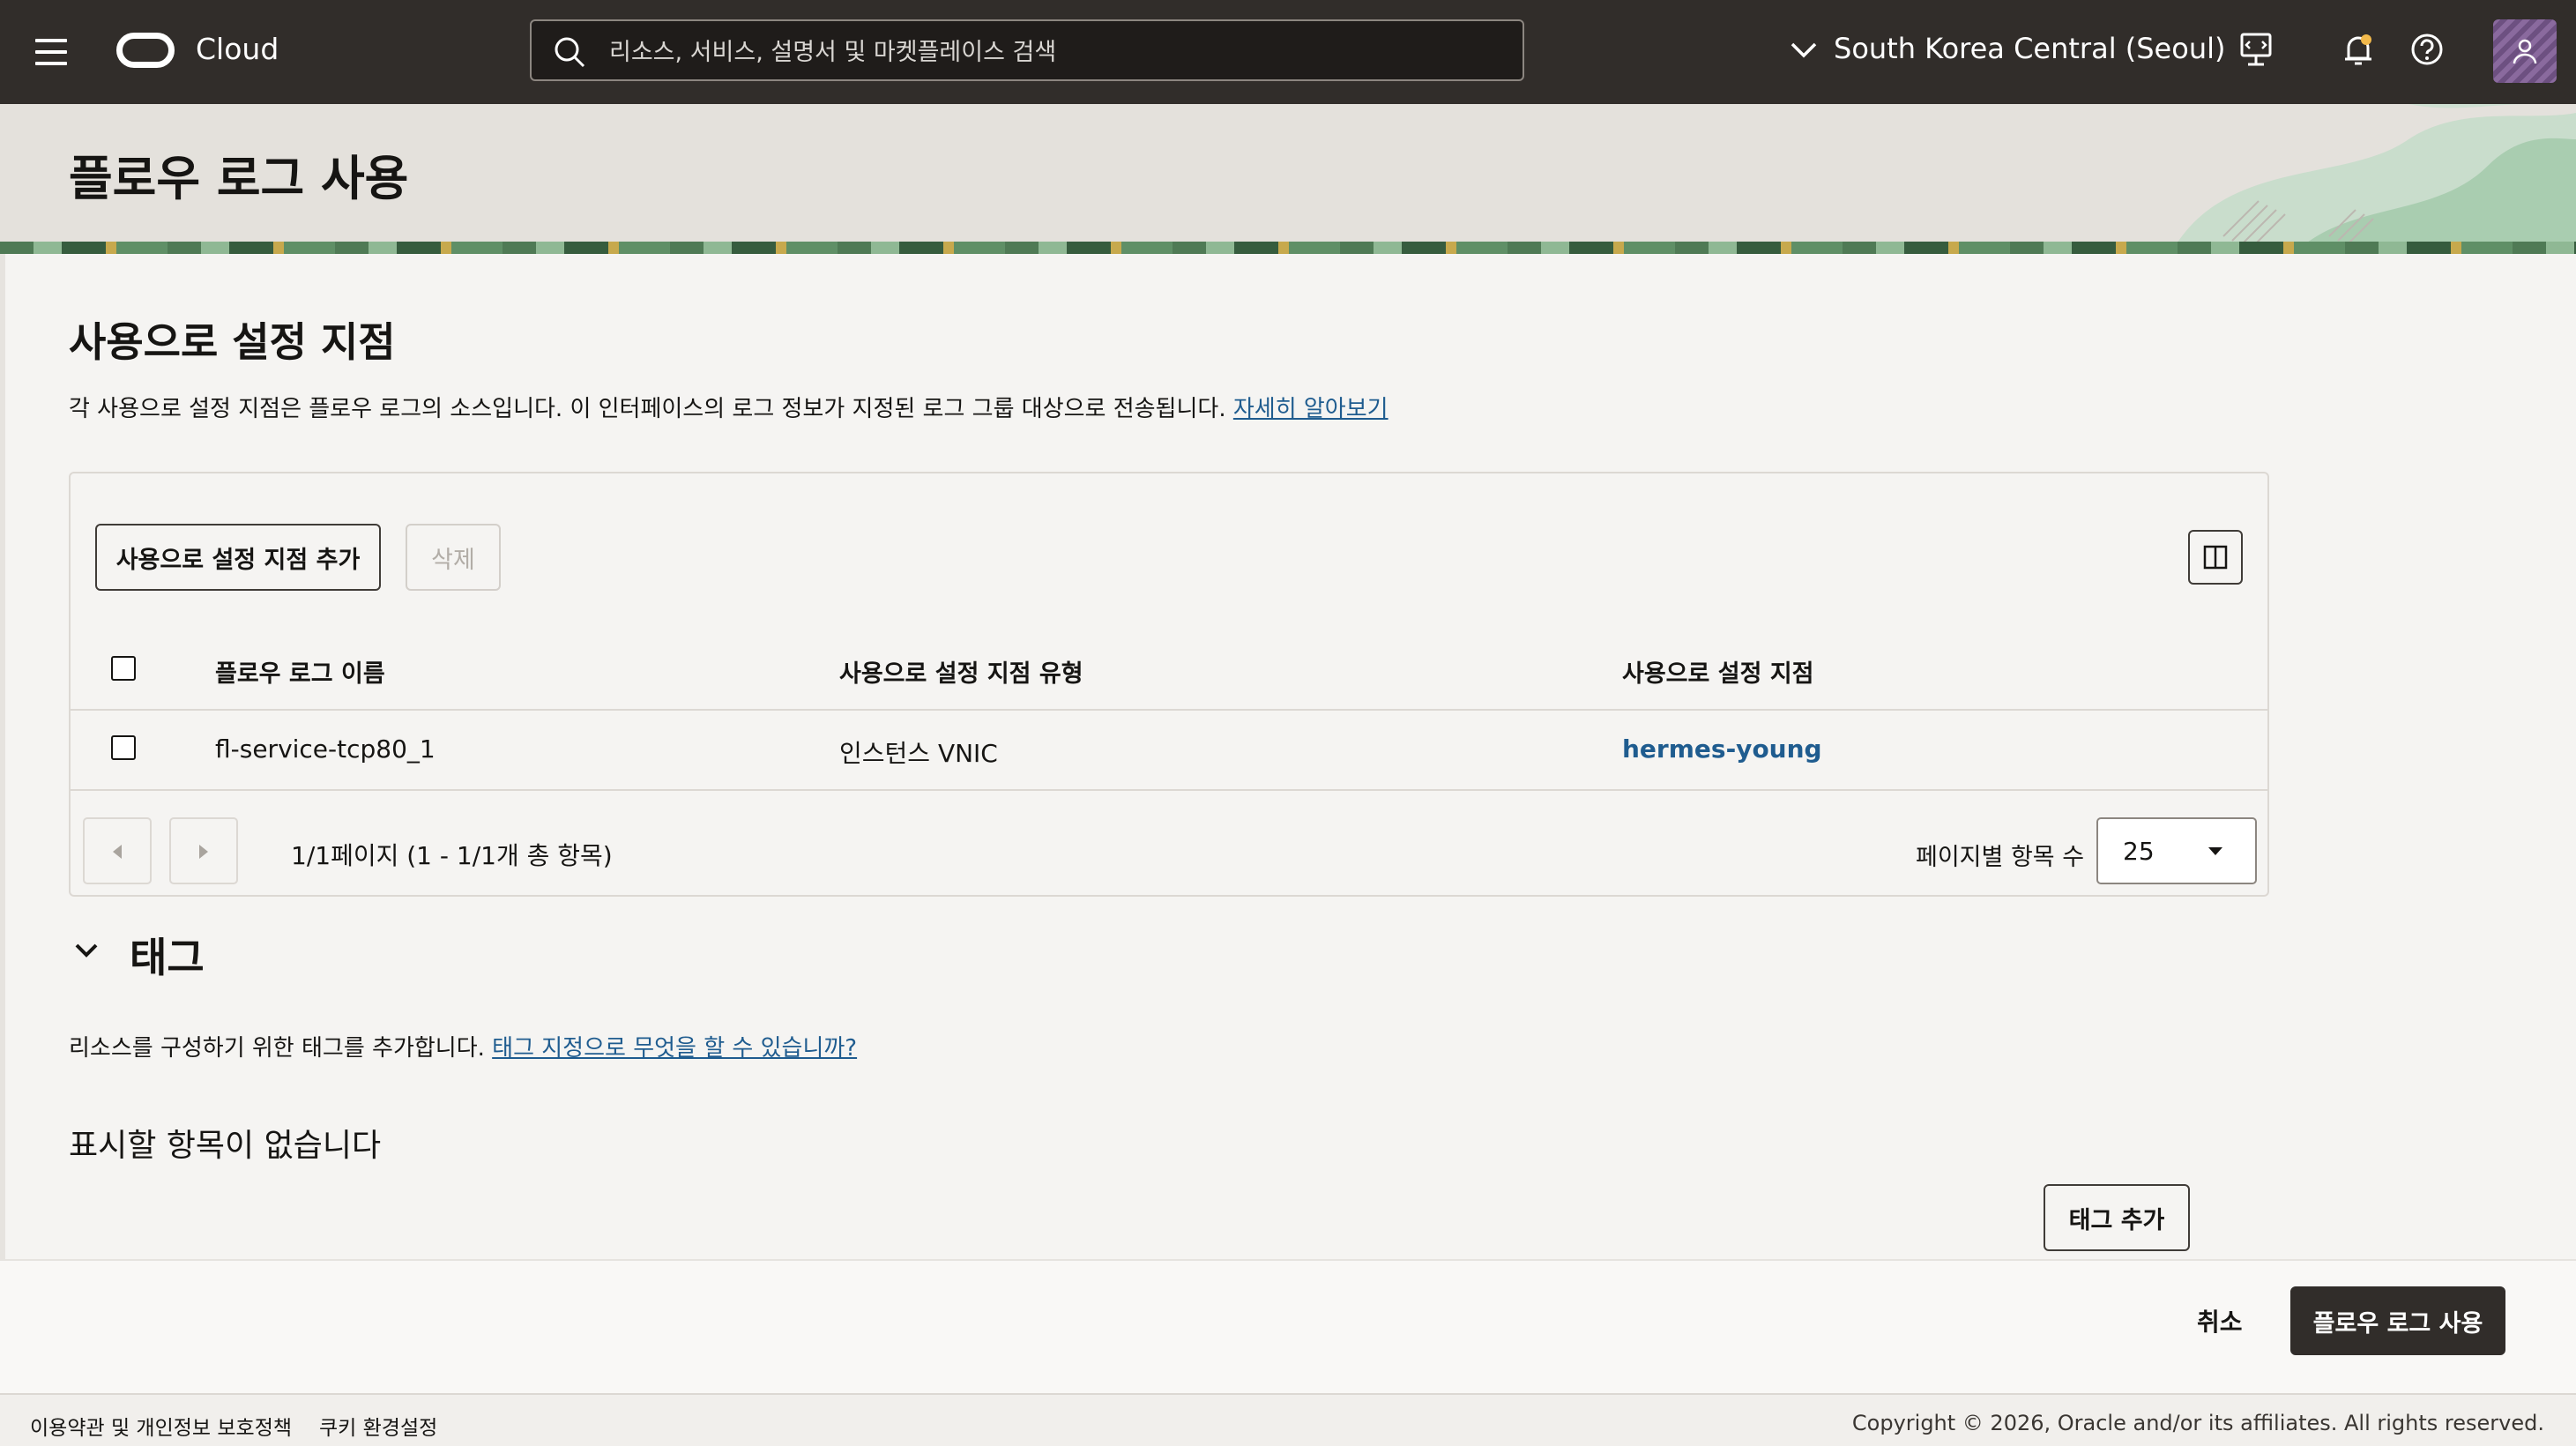  I want to click on select-all-checkbox, so click(123, 668).